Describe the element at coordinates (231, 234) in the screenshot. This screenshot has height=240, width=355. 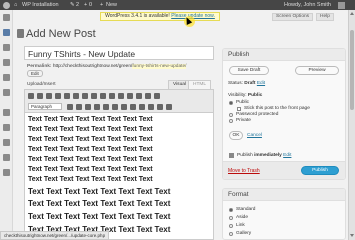
I see `radio-format-gallery` at that location.